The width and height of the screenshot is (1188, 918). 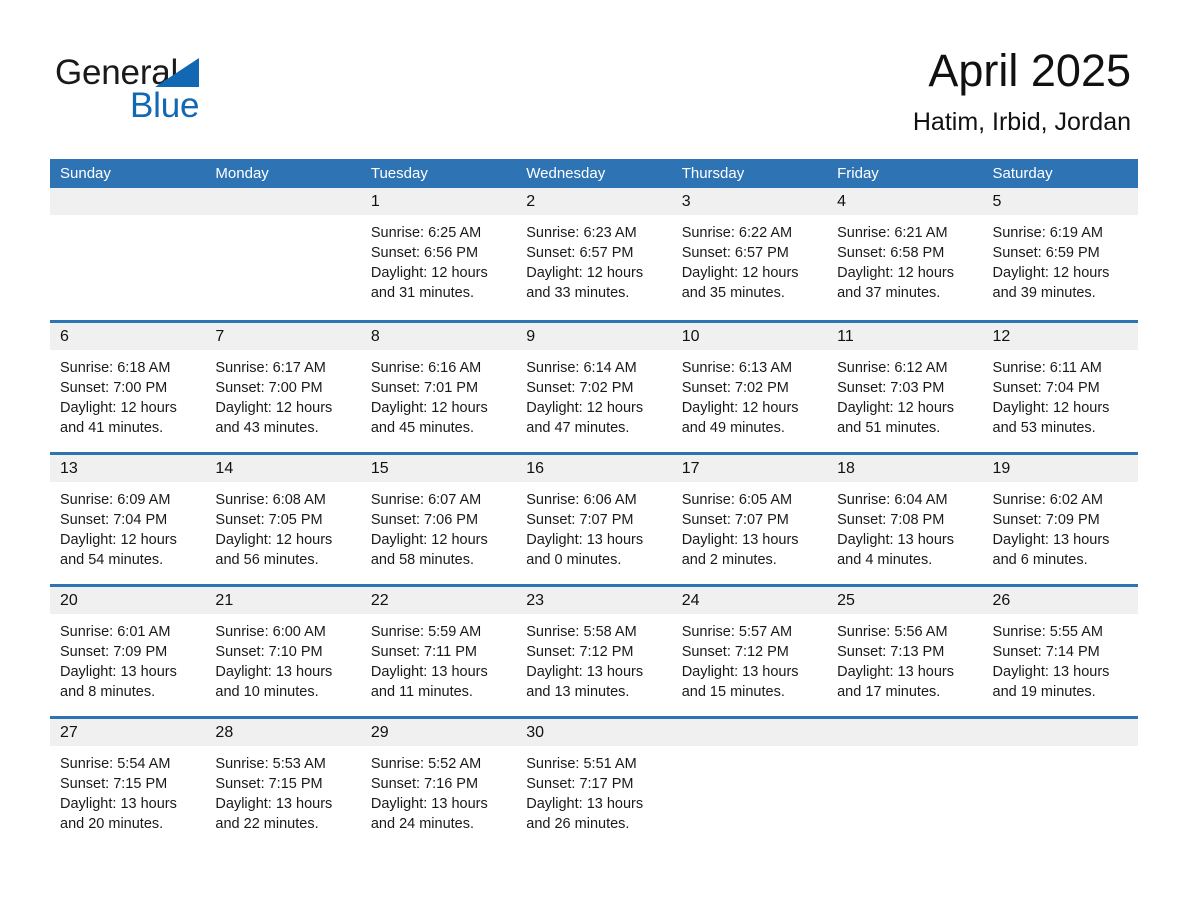 What do you see at coordinates (594, 336) in the screenshot?
I see `day-number-band: 9` at bounding box center [594, 336].